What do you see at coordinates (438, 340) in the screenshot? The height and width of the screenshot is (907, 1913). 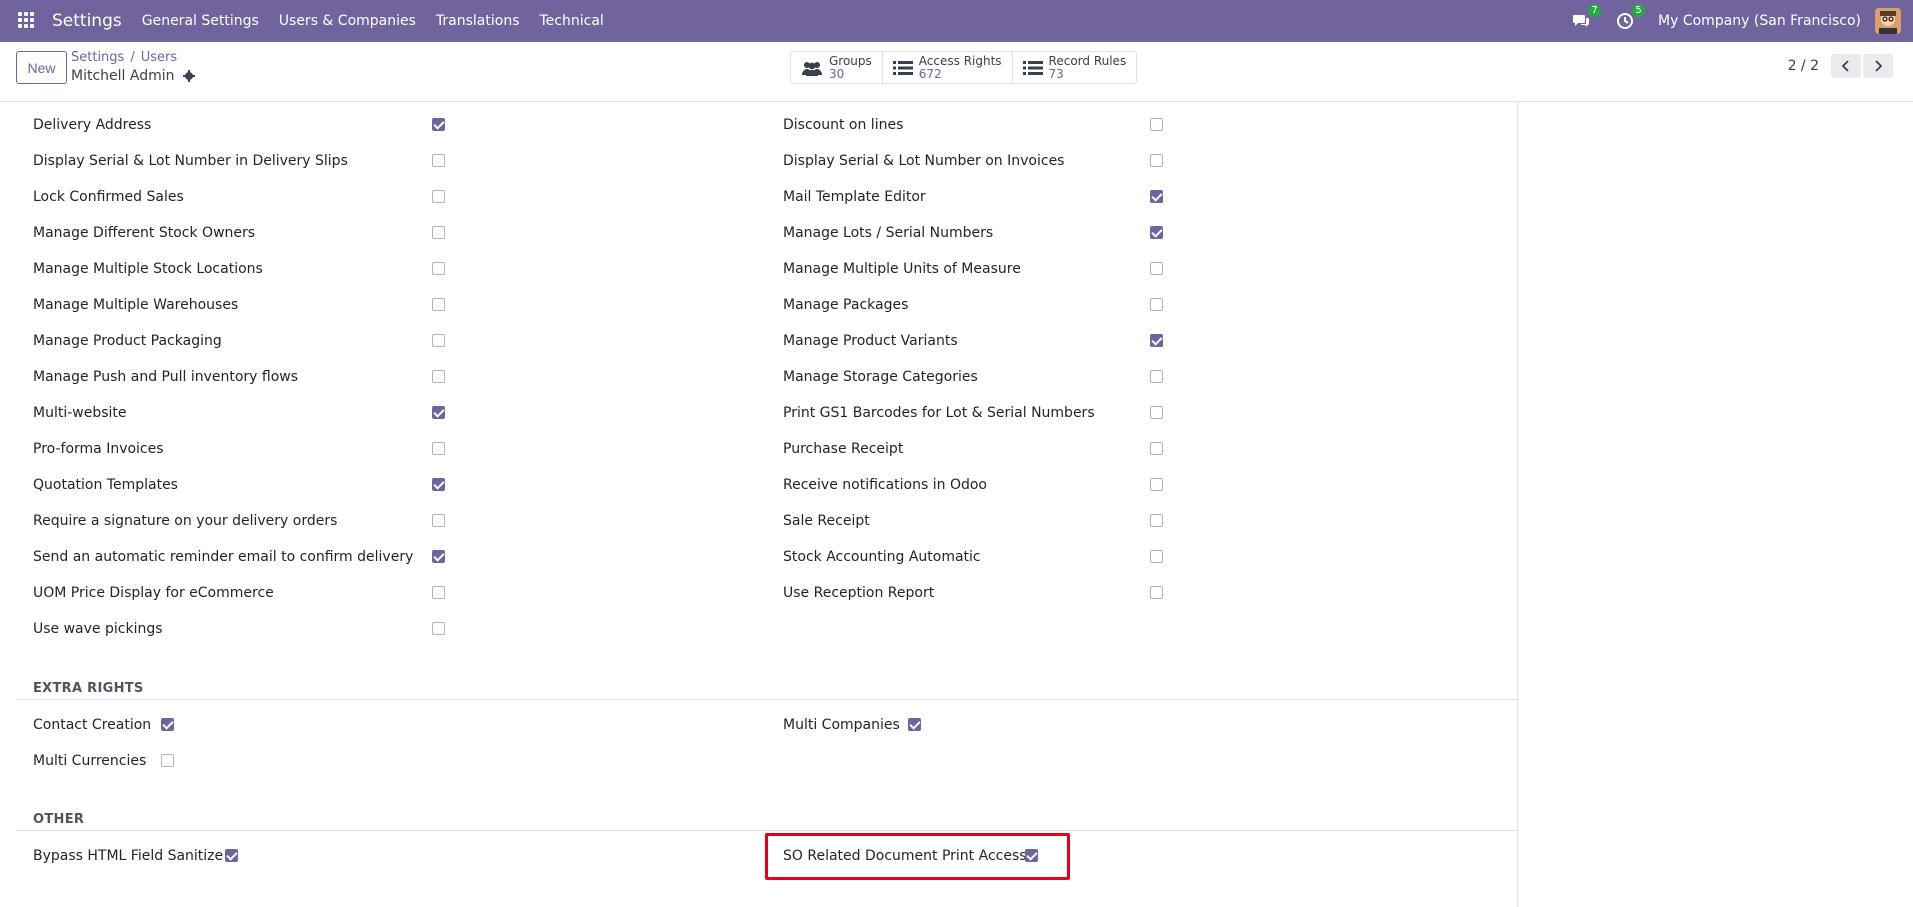 I see `checkbox-manage-product-packaging` at bounding box center [438, 340].